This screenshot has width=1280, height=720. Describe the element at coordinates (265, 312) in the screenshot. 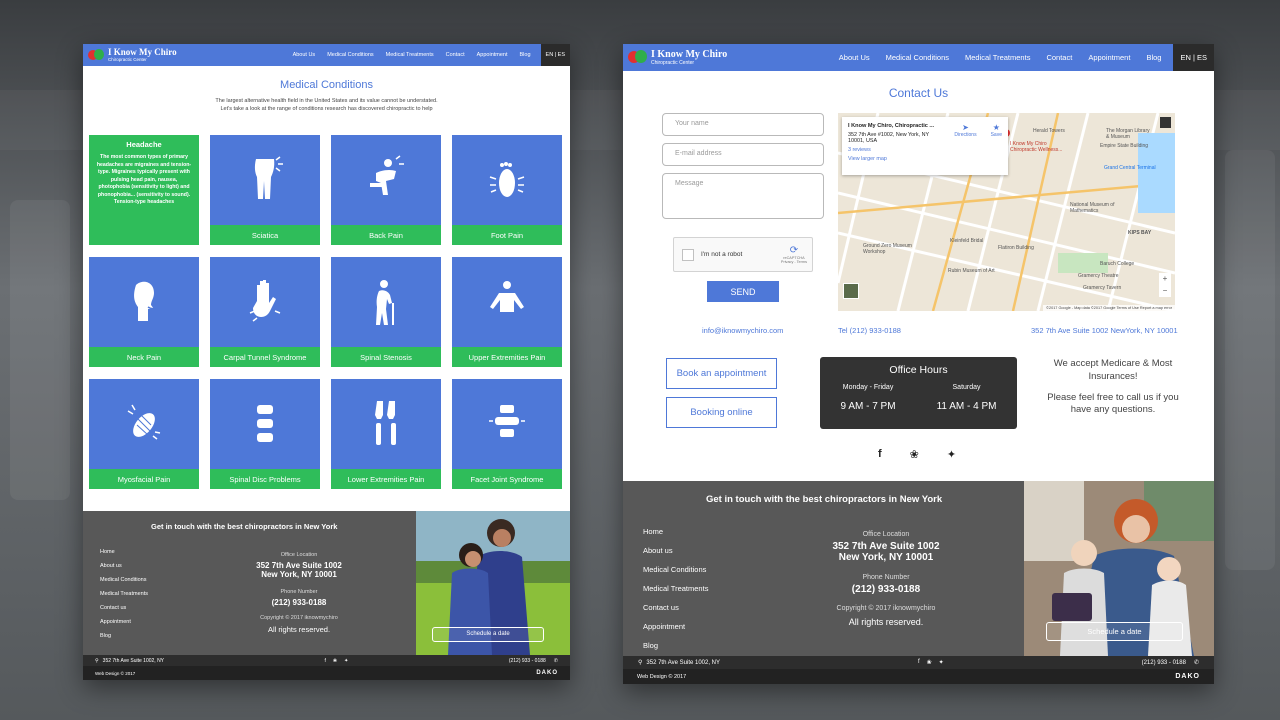

I see `condition-card-carpal-tunnel: Carpal Tunnel Syndrome` at that location.